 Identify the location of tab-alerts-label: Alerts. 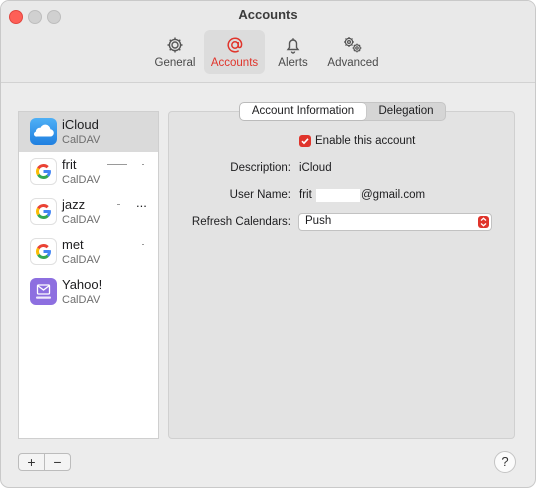
(293, 63).